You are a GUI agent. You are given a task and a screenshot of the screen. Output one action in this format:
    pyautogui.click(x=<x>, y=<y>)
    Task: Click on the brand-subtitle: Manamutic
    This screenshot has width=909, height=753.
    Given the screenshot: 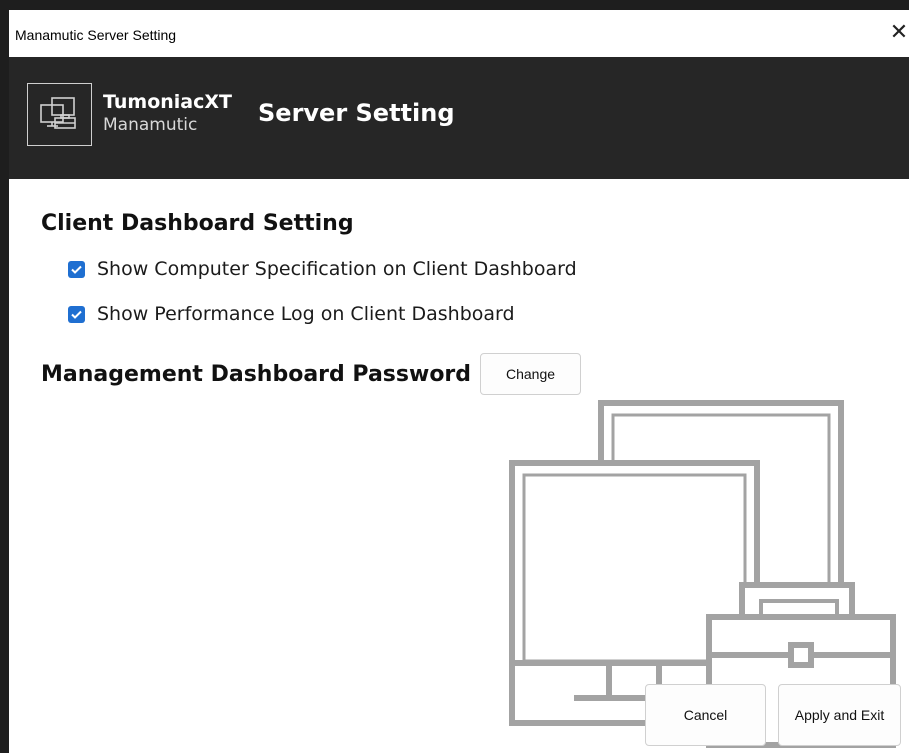 What is the action you would take?
    pyautogui.click(x=150, y=125)
    